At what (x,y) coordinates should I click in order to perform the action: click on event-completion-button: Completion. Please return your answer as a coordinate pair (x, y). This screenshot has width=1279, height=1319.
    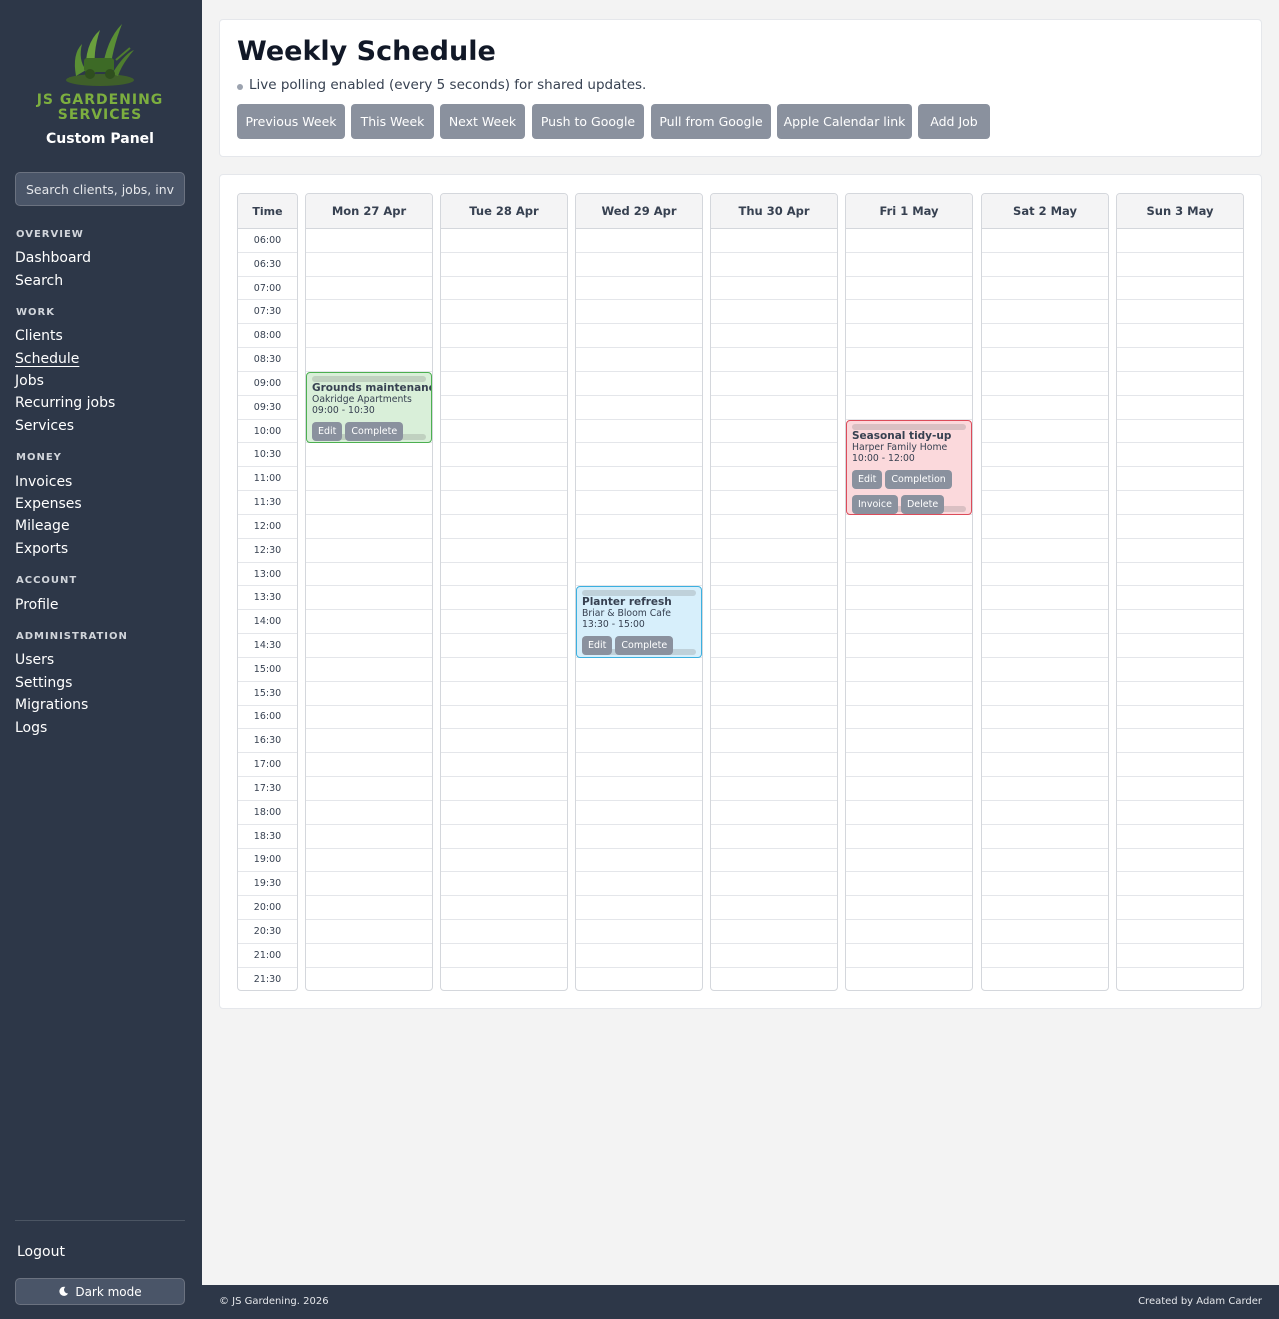
    Looking at the image, I should click on (918, 479).